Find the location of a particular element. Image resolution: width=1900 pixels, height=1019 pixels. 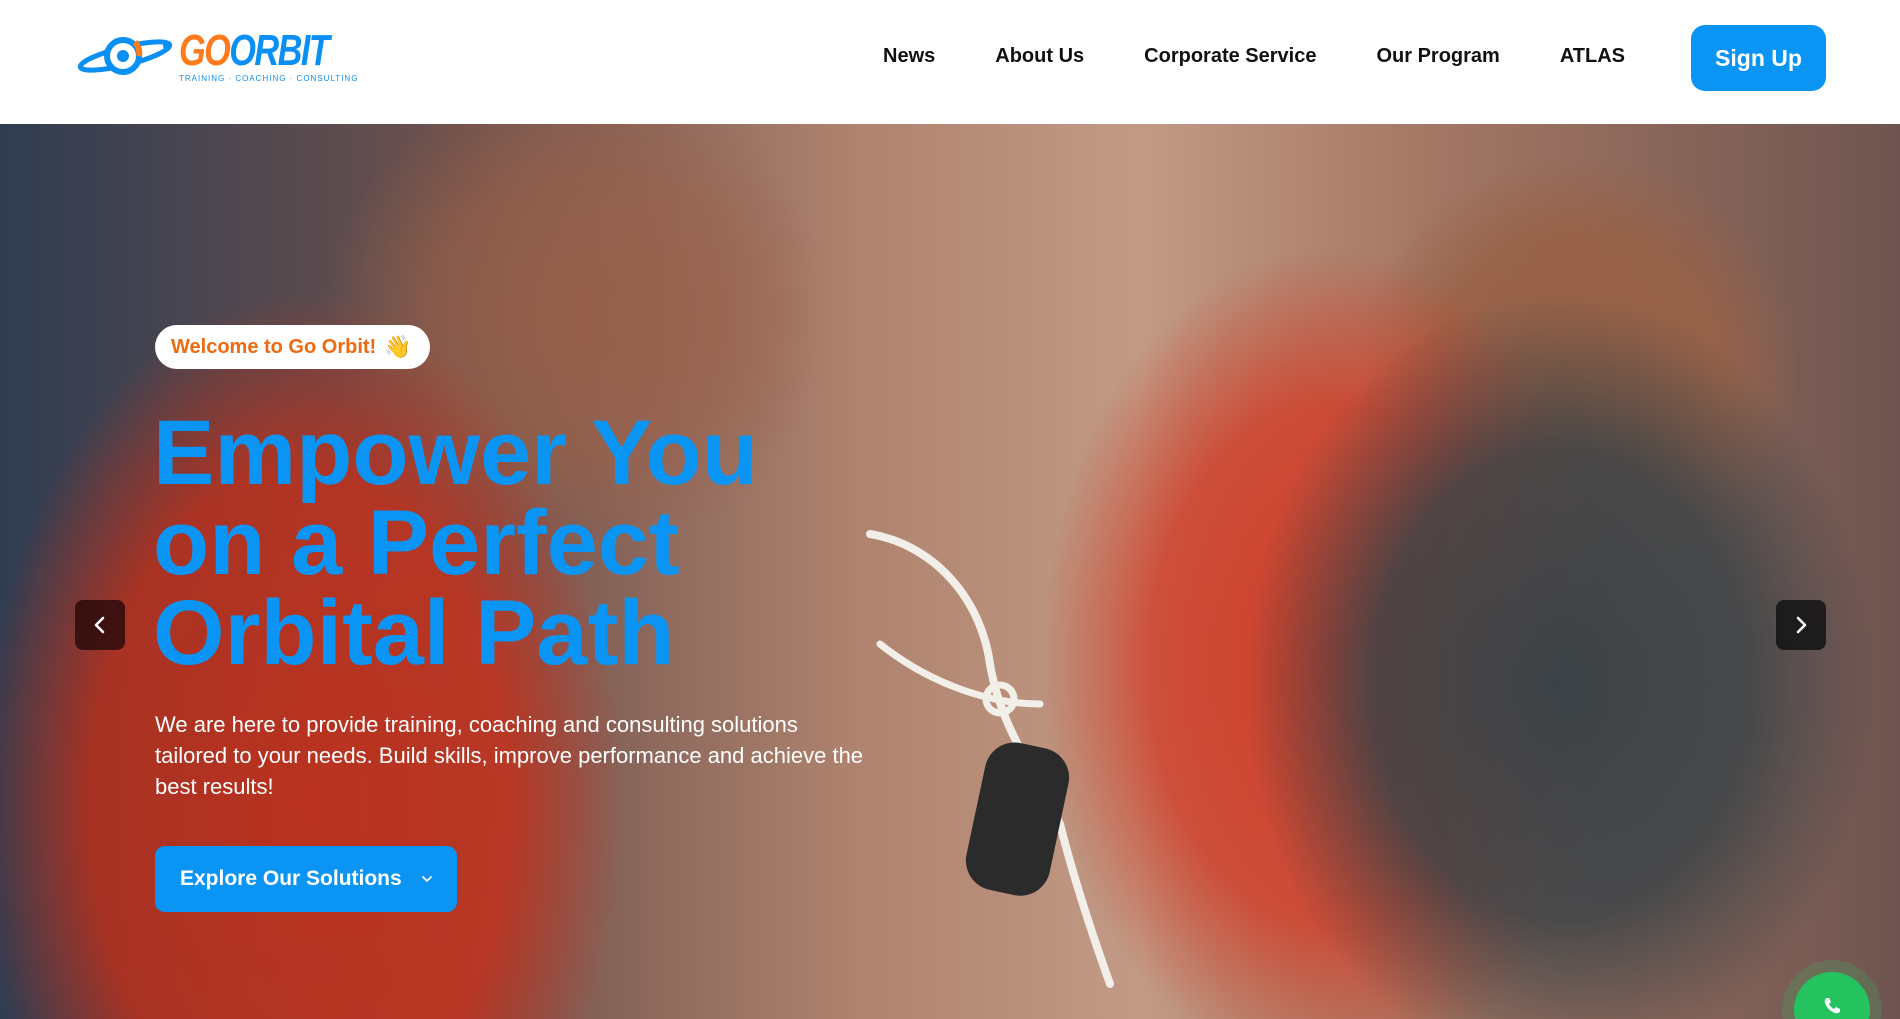

welcome-badge: Welcome to Go Orbit! 👋 is located at coordinates (292, 347).